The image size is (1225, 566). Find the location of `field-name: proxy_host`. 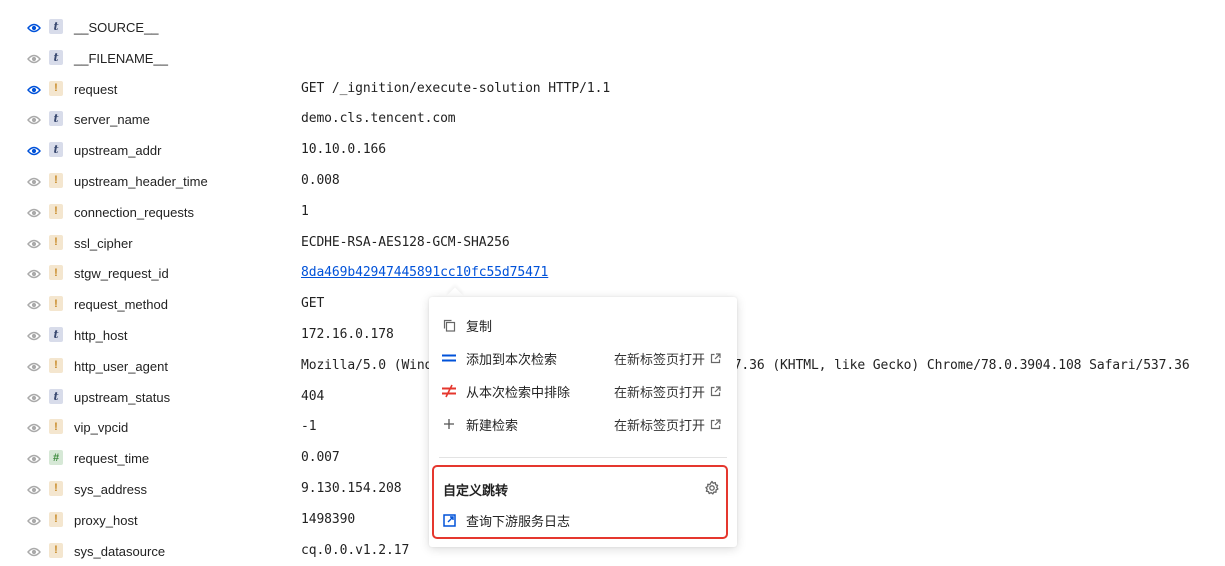

field-name: proxy_host is located at coordinates (106, 520).